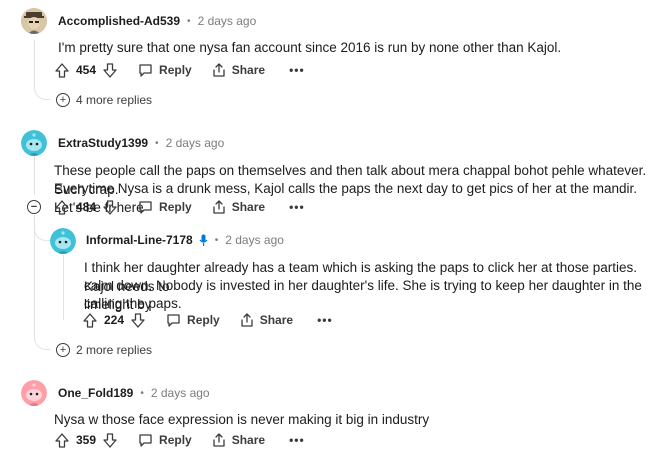 The width and height of the screenshot is (660, 450). What do you see at coordinates (103, 143) in the screenshot?
I see `comment-author: ExtraStudy1399` at bounding box center [103, 143].